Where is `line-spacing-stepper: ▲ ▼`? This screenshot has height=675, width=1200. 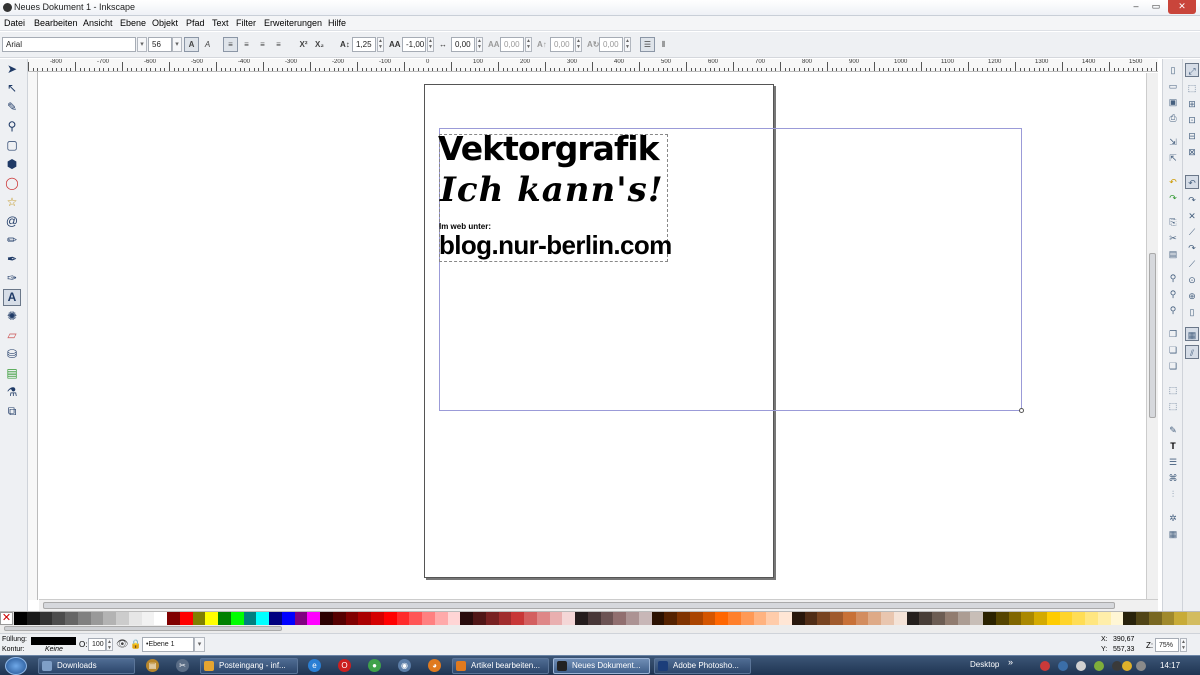 line-spacing-stepper: ▲ ▼ is located at coordinates (380, 44).